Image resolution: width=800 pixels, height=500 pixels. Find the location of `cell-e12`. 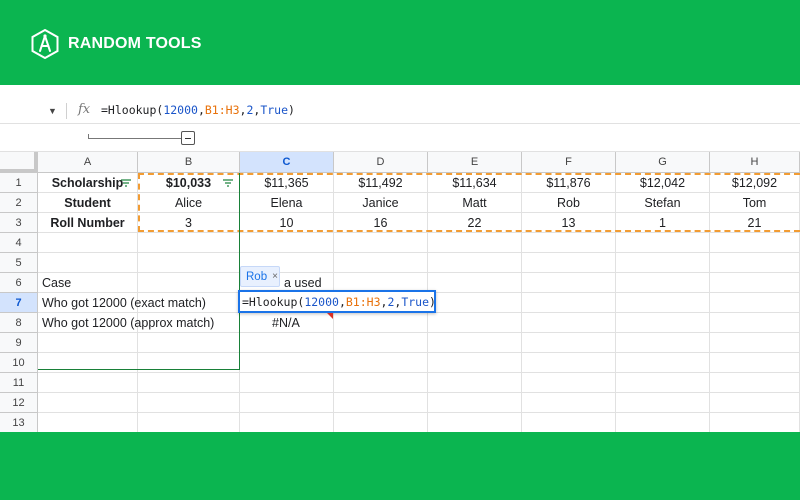

cell-e12 is located at coordinates (475, 403).